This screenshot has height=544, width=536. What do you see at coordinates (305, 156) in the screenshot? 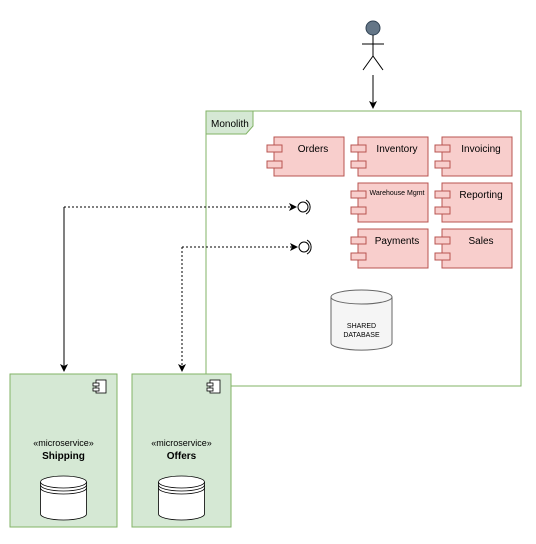
I see `component-orders: Orders` at bounding box center [305, 156].